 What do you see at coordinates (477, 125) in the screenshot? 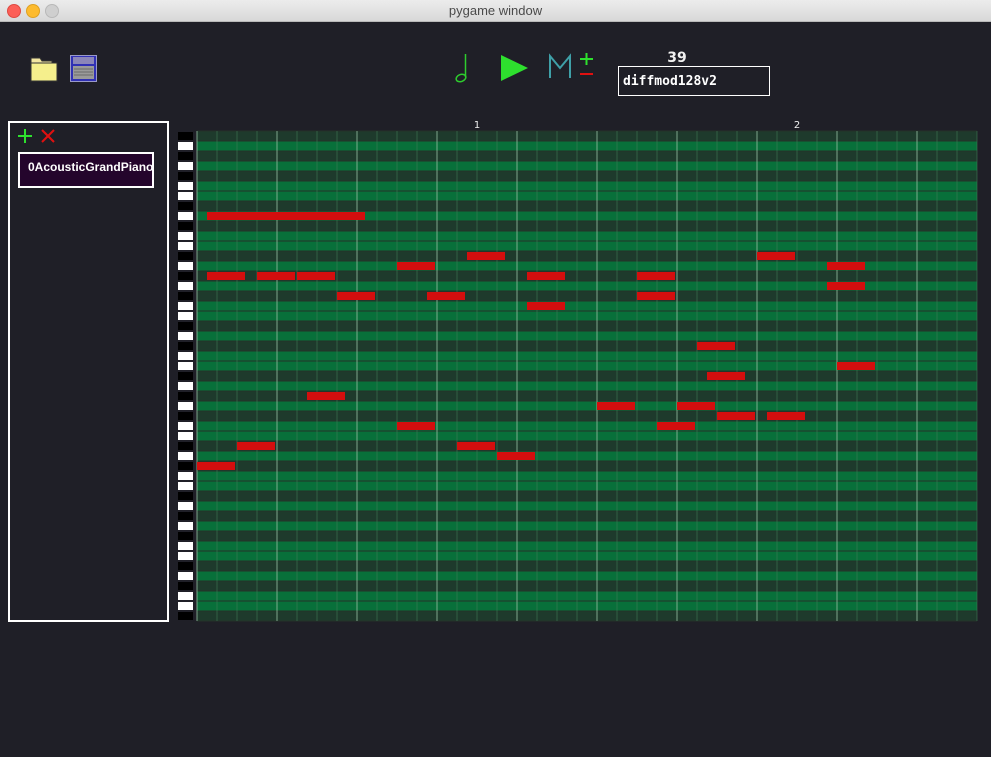
I see `measure-number: 1` at bounding box center [477, 125].